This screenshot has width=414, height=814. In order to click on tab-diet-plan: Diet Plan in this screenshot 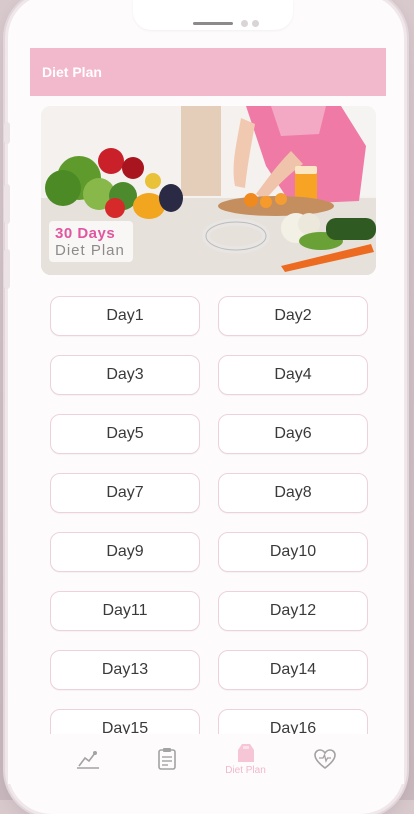, I will do `click(246, 759)`.